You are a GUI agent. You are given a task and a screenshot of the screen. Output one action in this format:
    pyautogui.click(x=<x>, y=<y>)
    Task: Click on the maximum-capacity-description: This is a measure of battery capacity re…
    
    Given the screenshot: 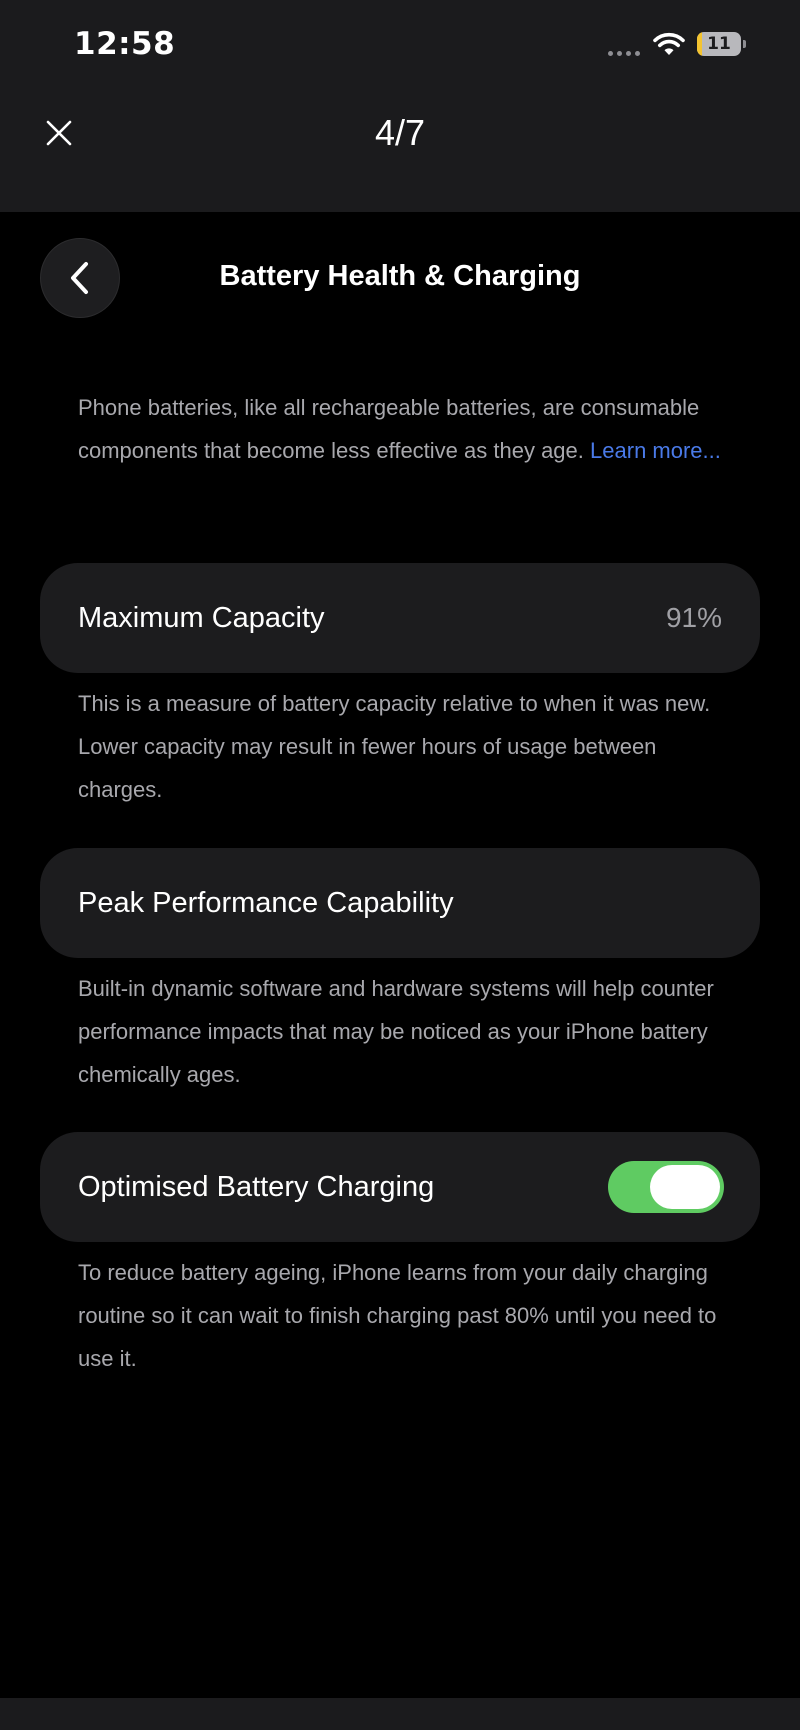 What is the action you would take?
    pyautogui.click(x=394, y=746)
    